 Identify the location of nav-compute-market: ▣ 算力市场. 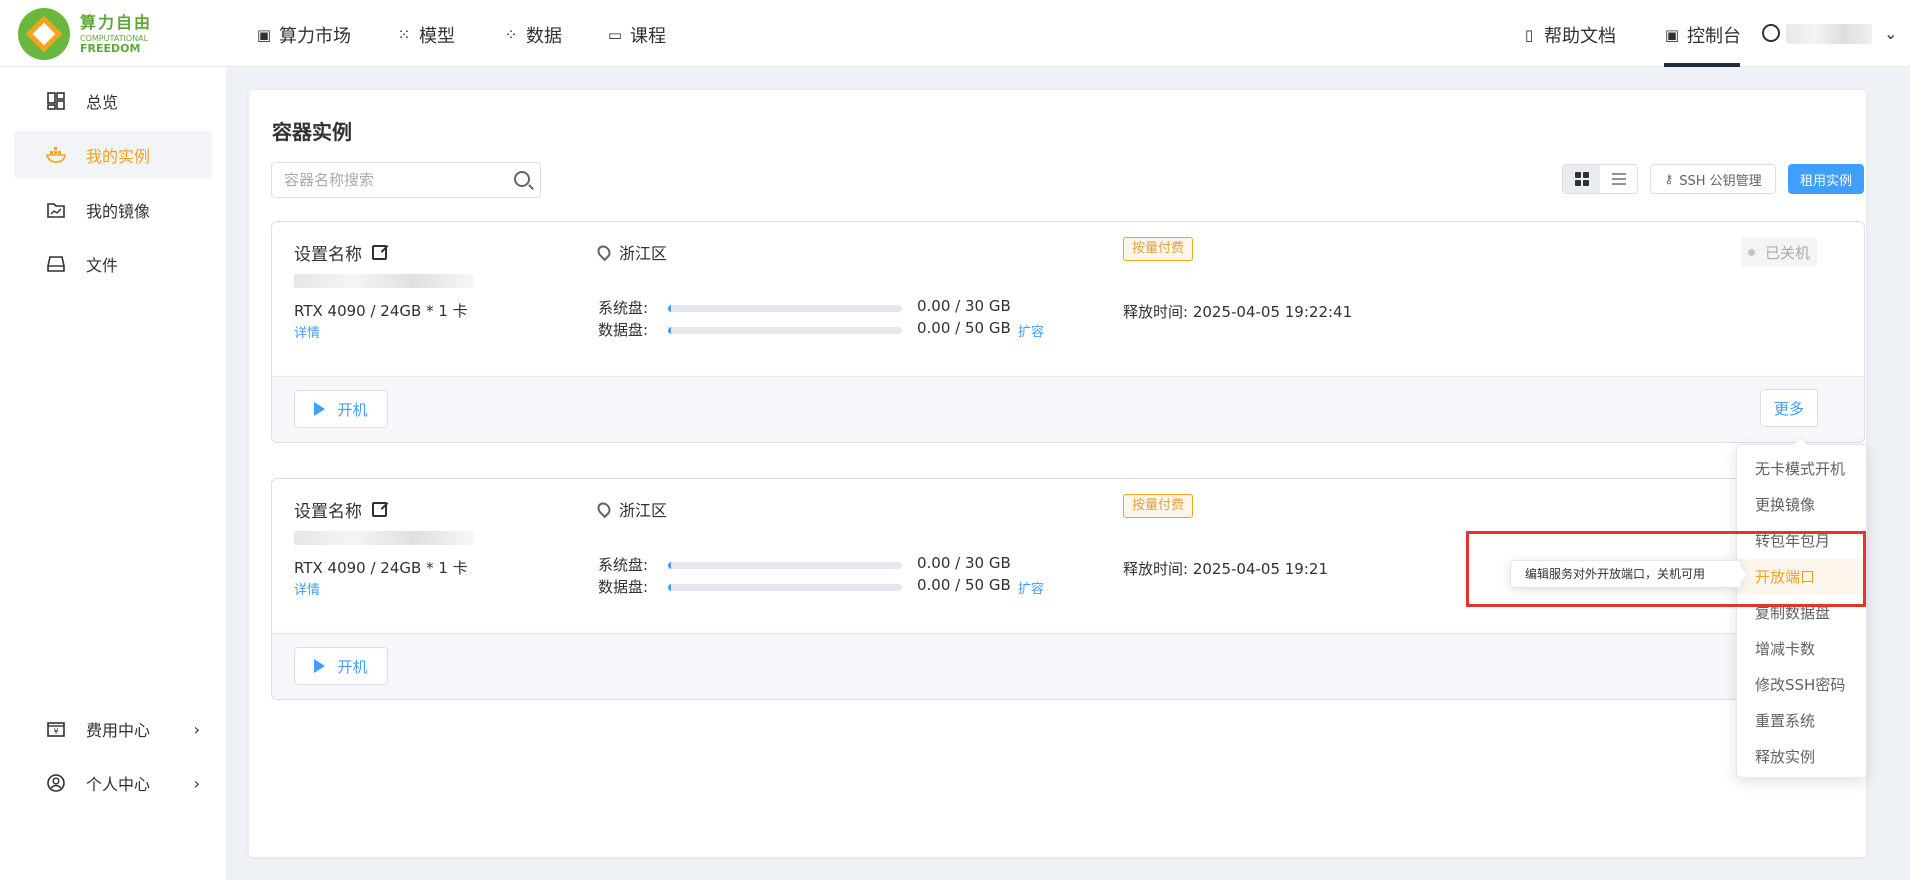
(303, 35).